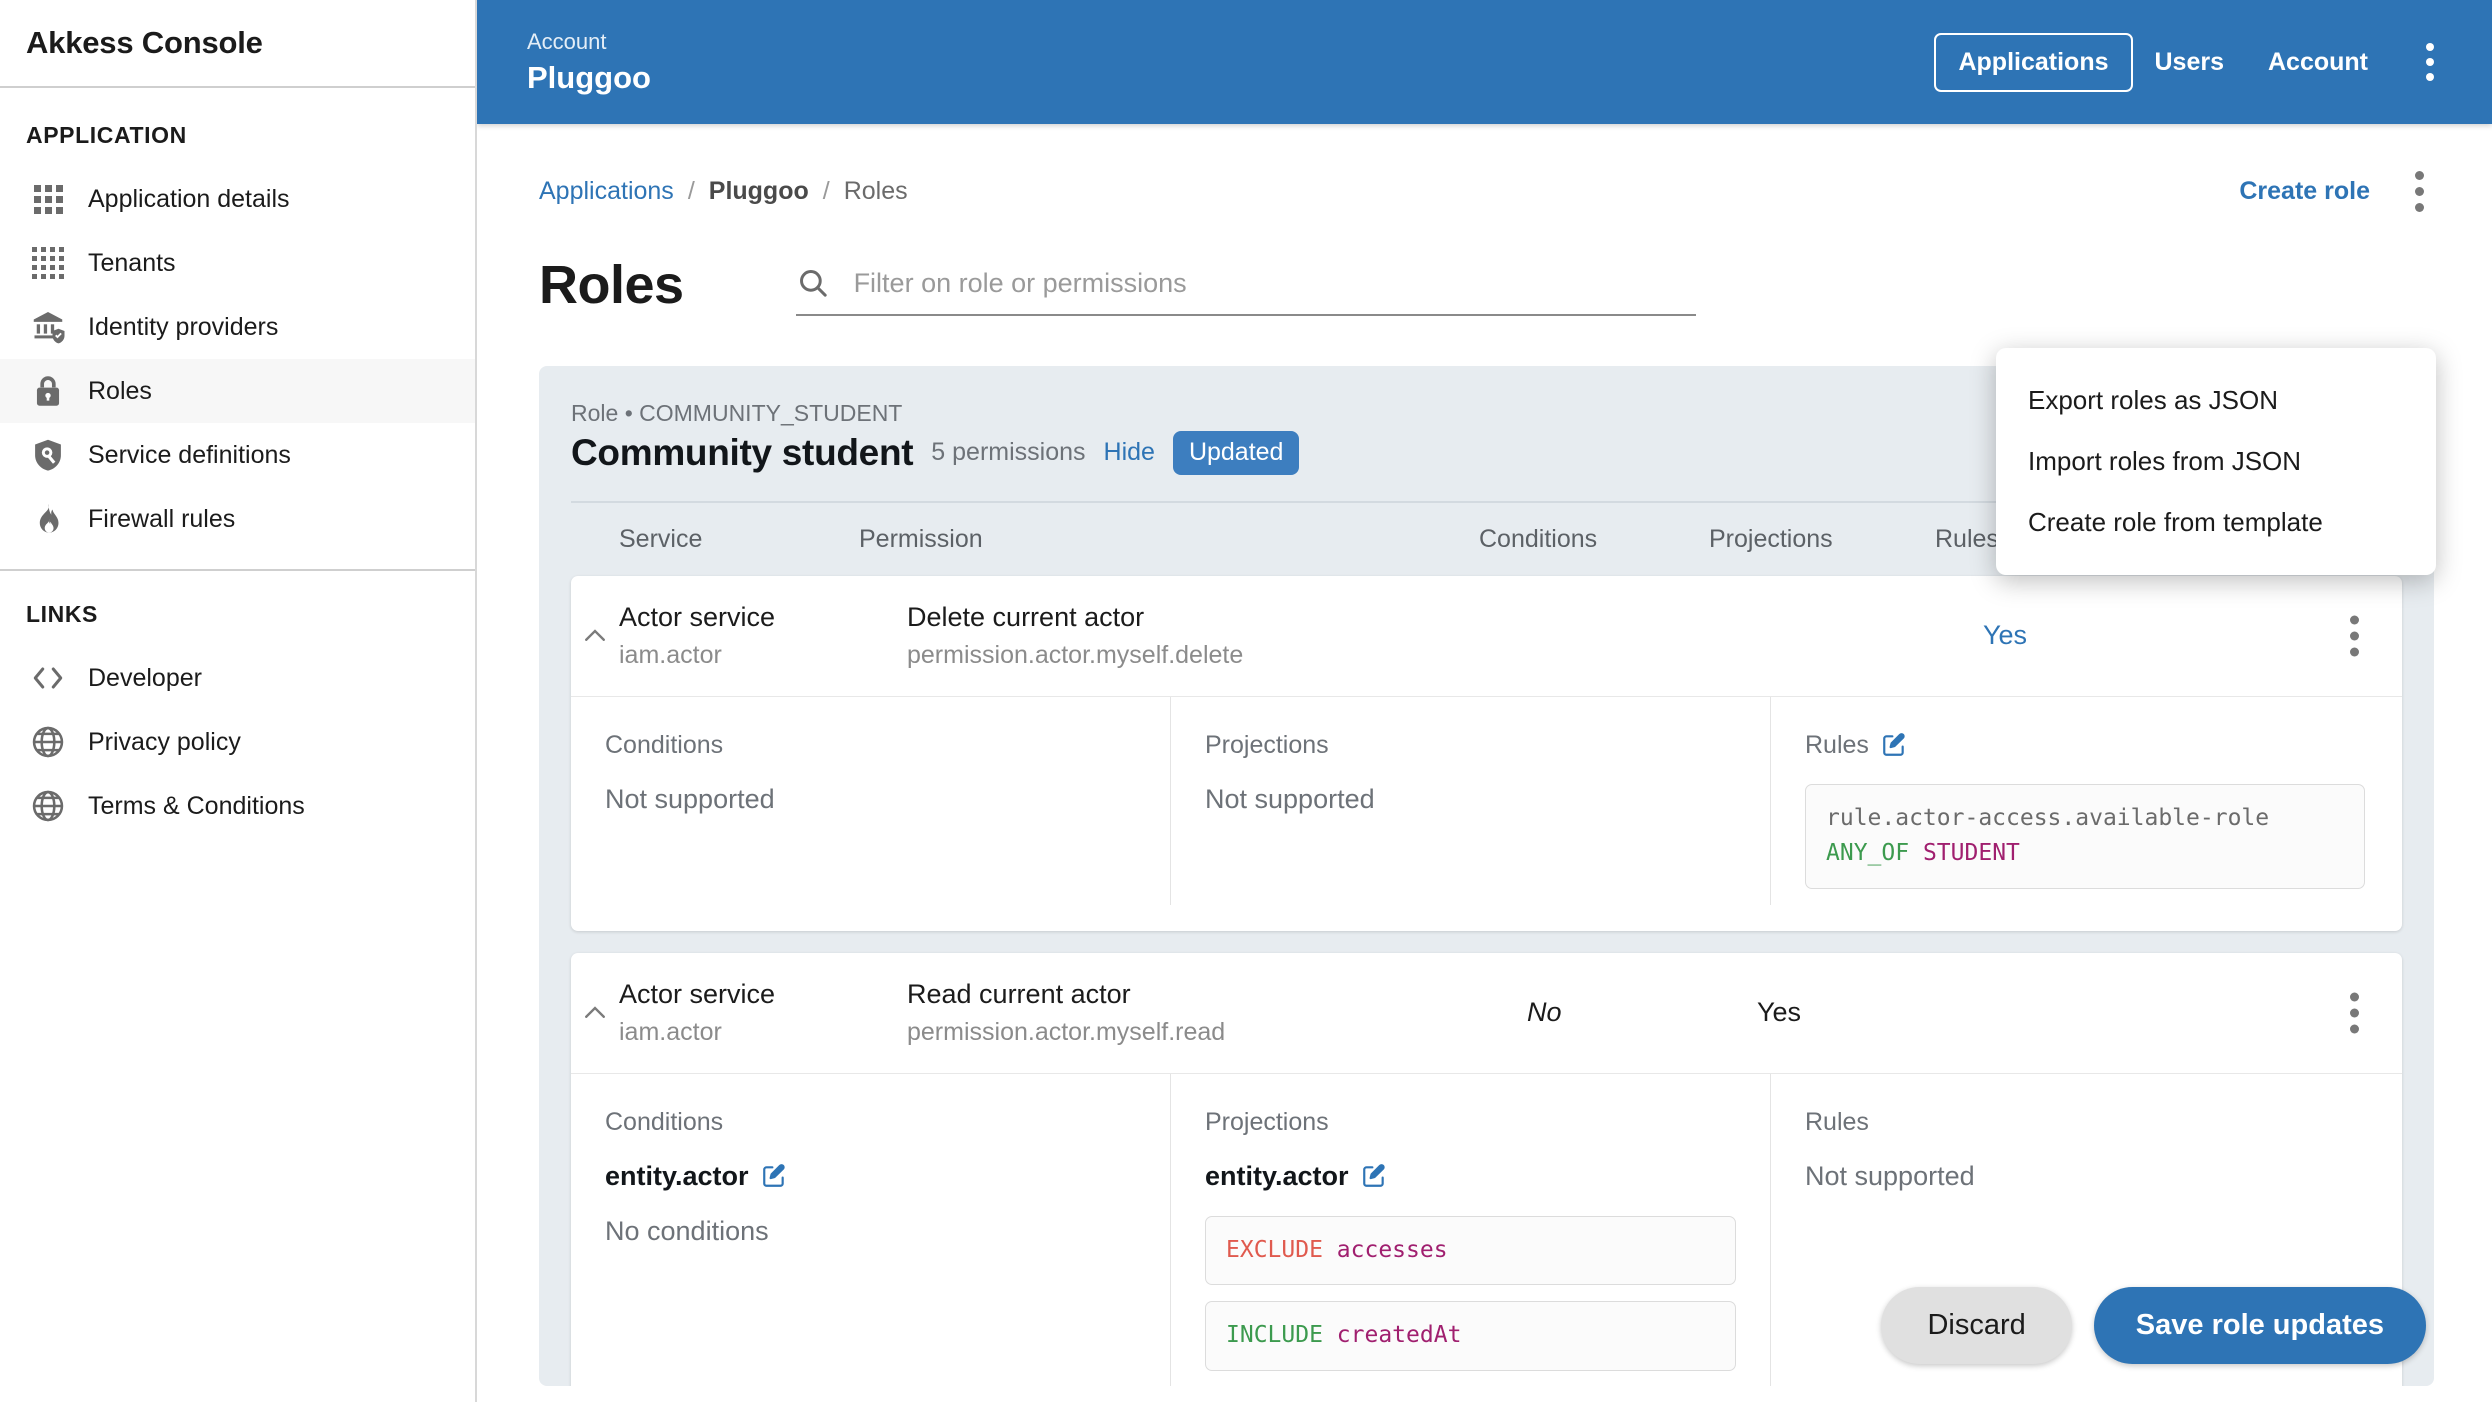 Image resolution: width=2492 pixels, height=1402 pixels. I want to click on save-role-updates-button: Save role updates, so click(2259, 1325).